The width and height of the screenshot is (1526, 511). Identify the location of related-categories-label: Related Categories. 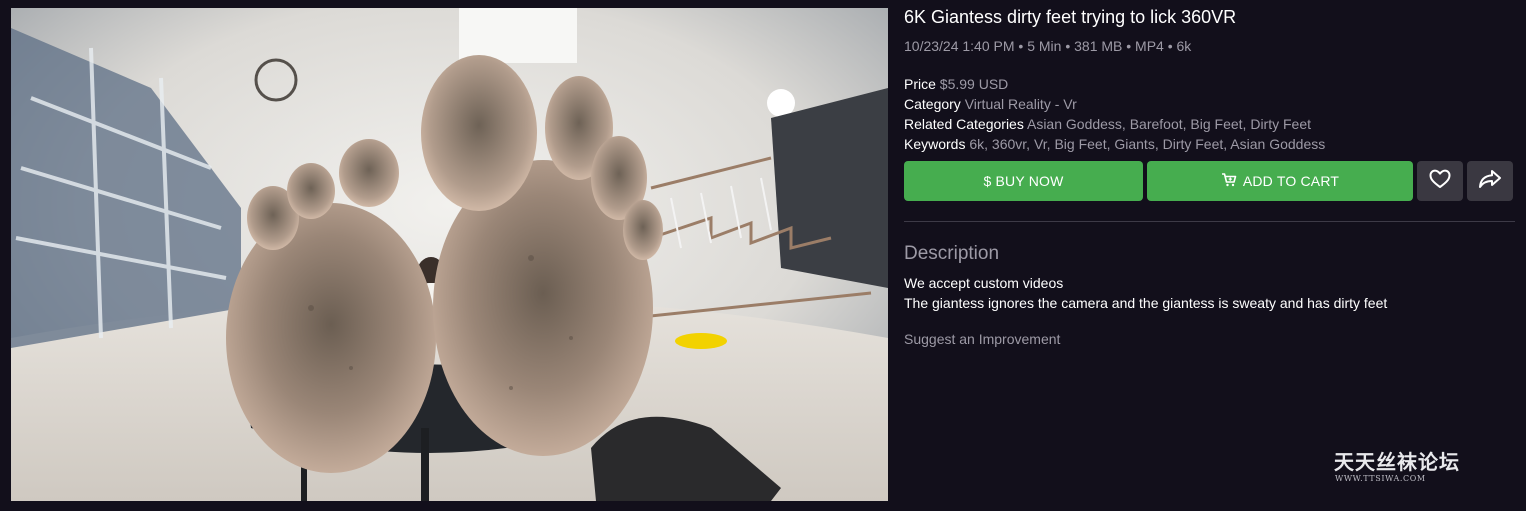
(964, 124).